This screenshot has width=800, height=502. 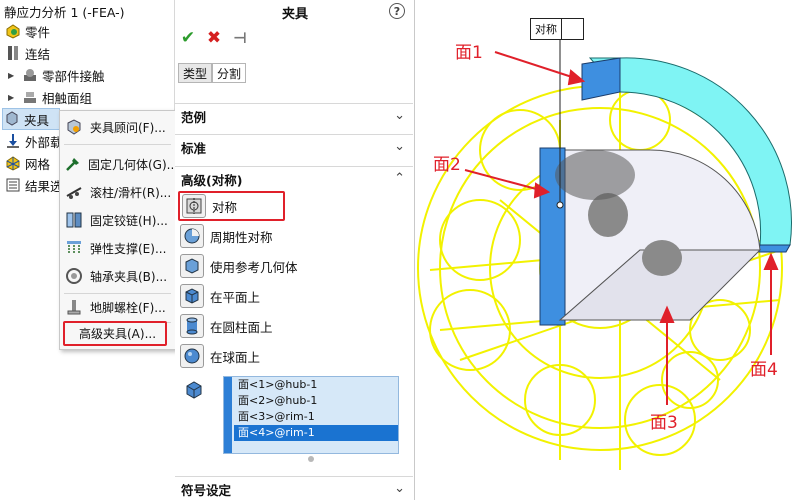 I want to click on option-on-cylindrical-faces: 在圆柱面上, so click(x=226, y=326).